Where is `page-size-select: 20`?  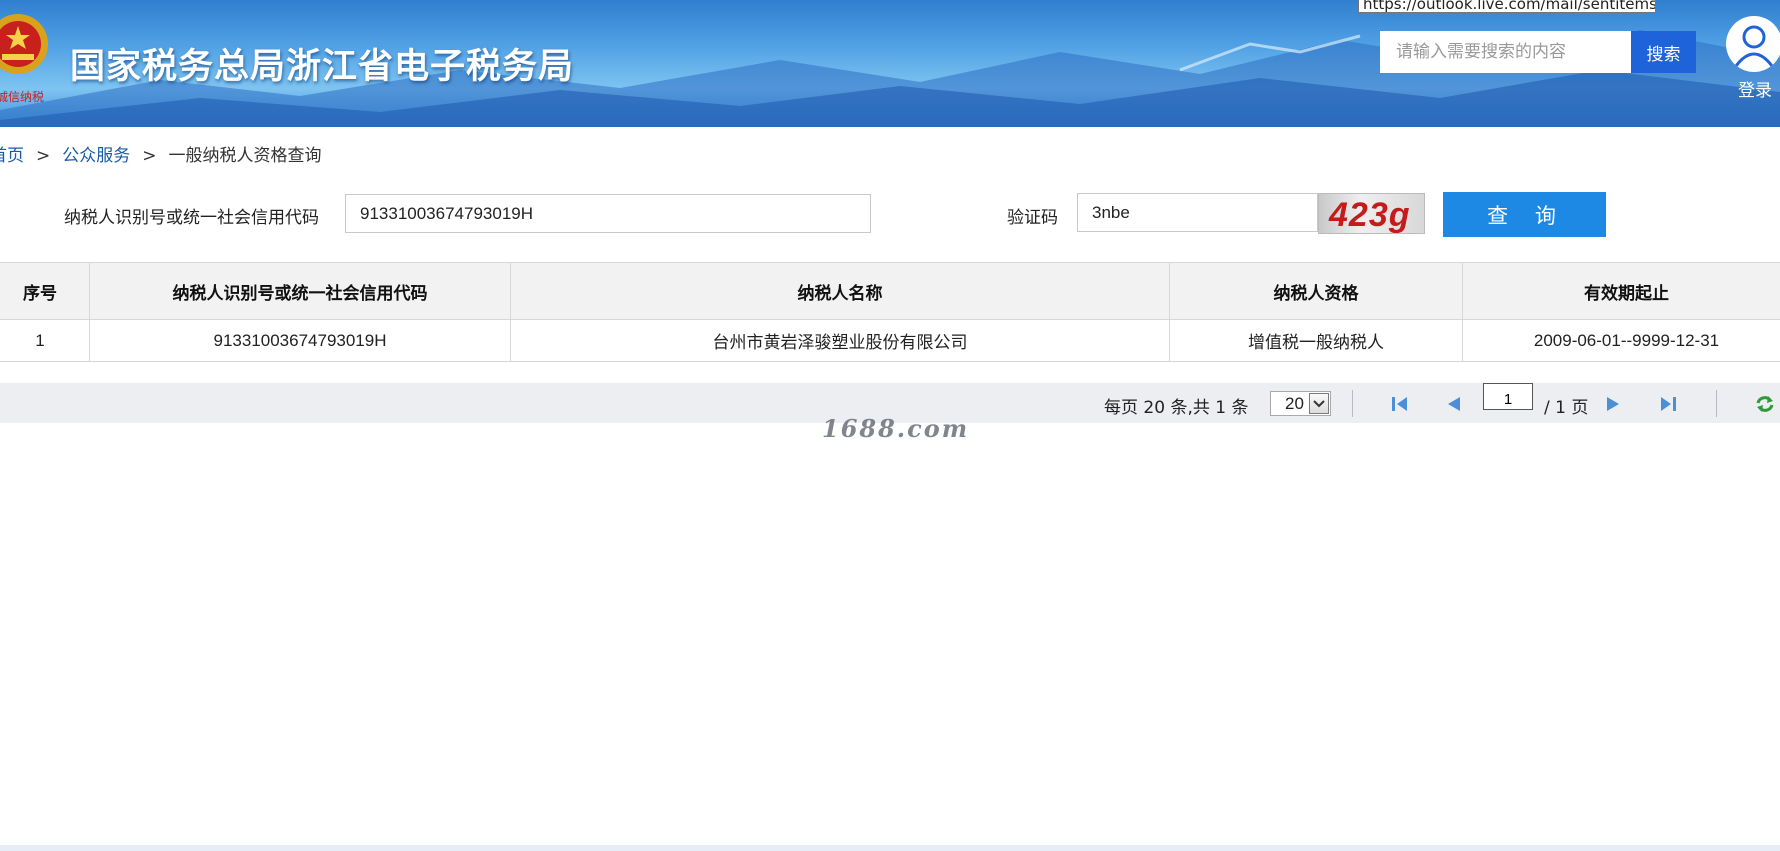
page-size-select: 20 is located at coordinates (1300, 403).